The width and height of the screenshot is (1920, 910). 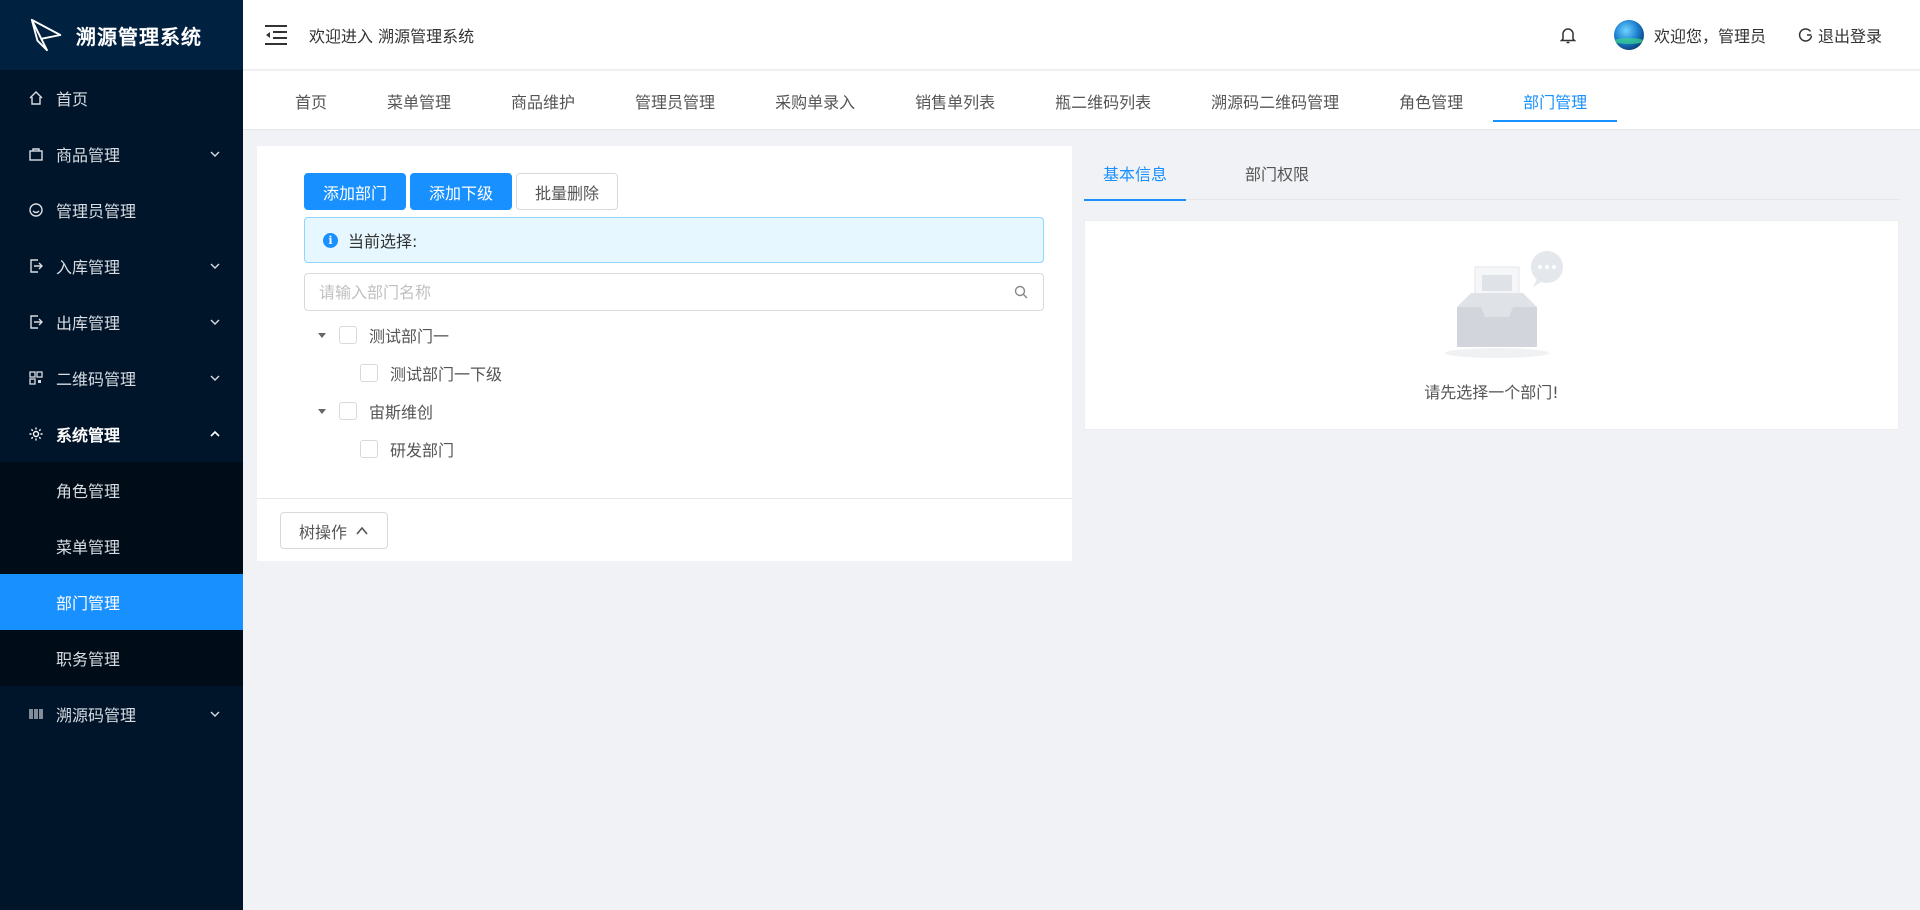 What do you see at coordinates (121, 154) in the screenshot?
I see `sidebar-item-goods: 商品管理` at bounding box center [121, 154].